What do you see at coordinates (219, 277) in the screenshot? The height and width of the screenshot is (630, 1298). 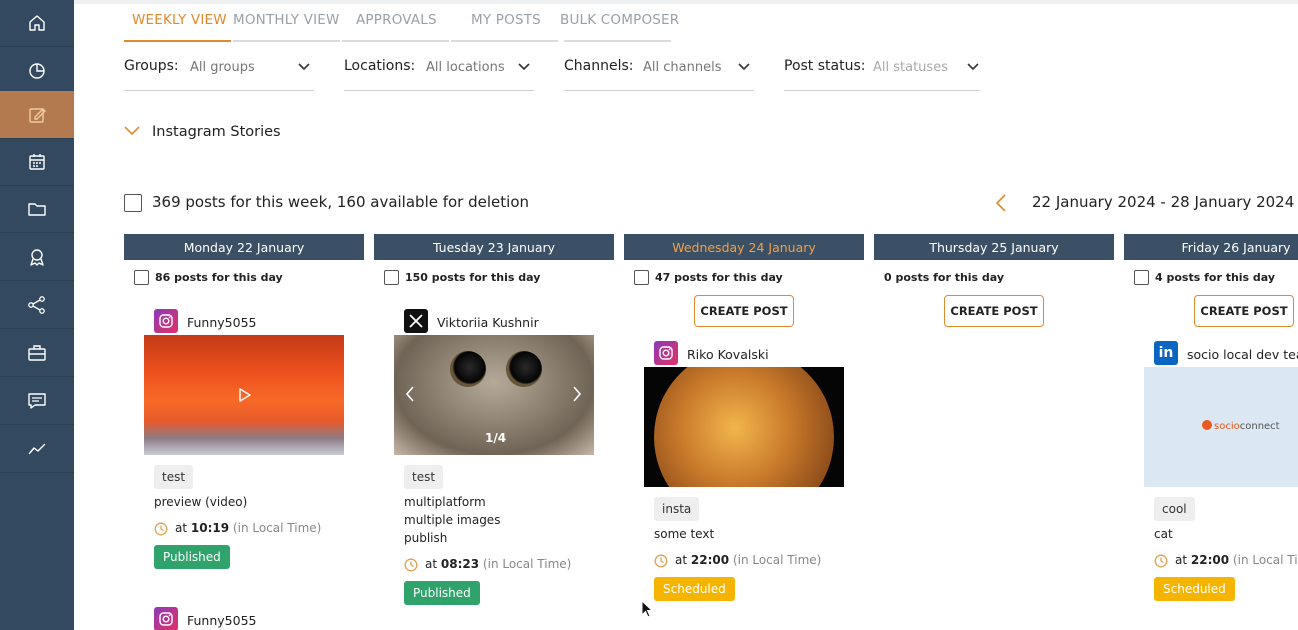 I see `day-count-monday: 86 posts for this day` at bounding box center [219, 277].